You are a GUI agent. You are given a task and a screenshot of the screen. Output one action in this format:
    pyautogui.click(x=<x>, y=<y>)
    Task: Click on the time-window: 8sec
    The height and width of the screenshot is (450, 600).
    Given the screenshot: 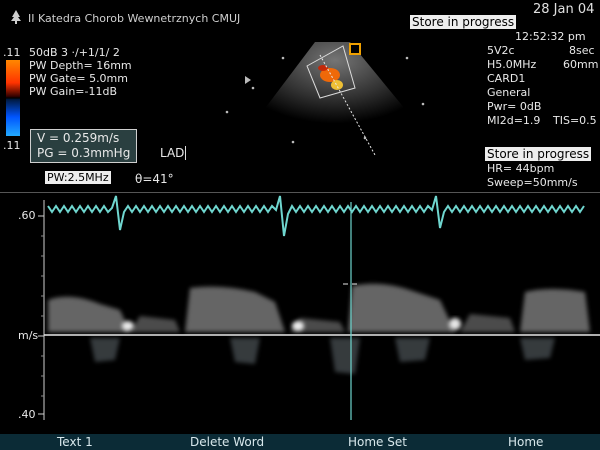 What is the action you would take?
    pyautogui.click(x=582, y=50)
    